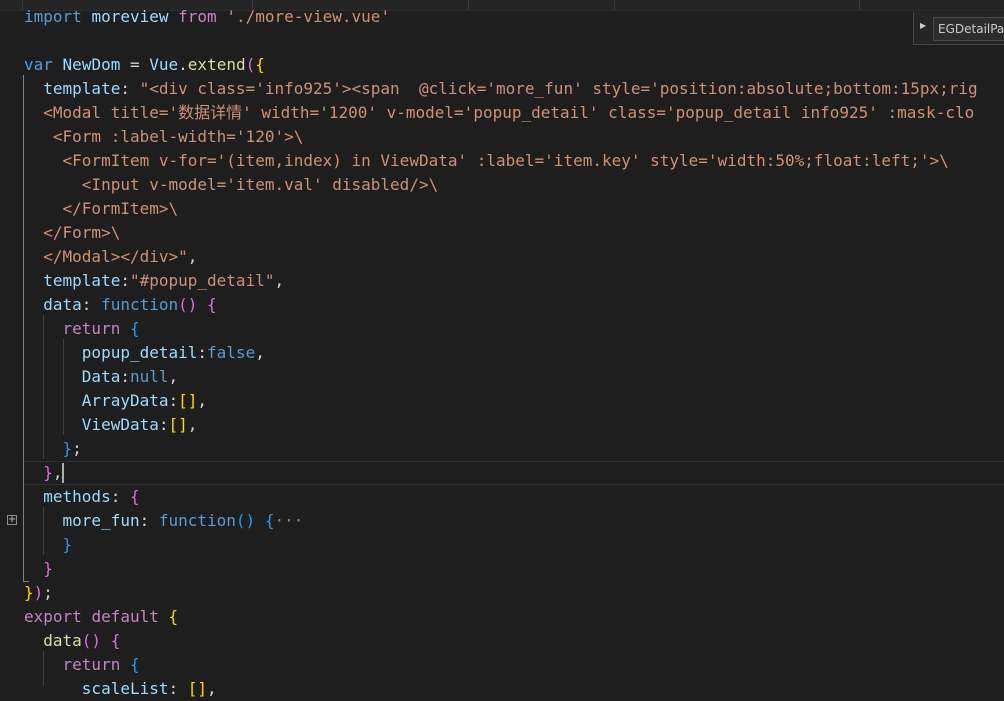  What do you see at coordinates (53, 449) in the screenshot?
I see `code-line: };` at bounding box center [53, 449].